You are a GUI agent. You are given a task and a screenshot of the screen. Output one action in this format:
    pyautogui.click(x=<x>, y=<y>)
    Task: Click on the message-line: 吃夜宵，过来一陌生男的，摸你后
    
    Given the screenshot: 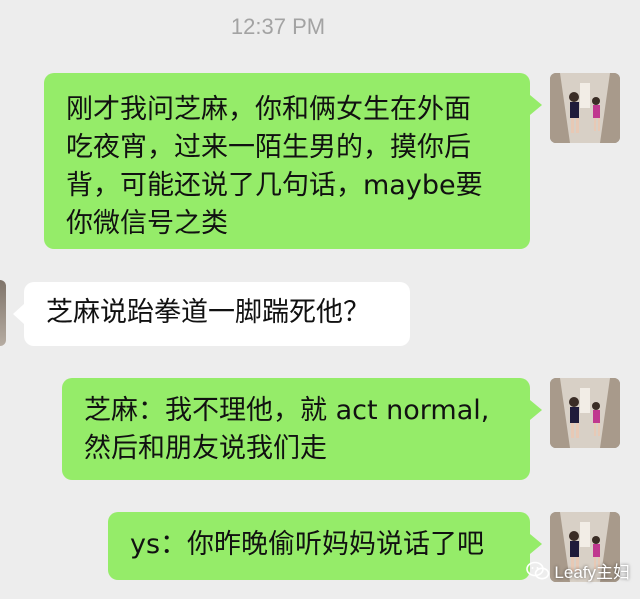 What is the action you would take?
    pyautogui.click(x=268, y=147)
    